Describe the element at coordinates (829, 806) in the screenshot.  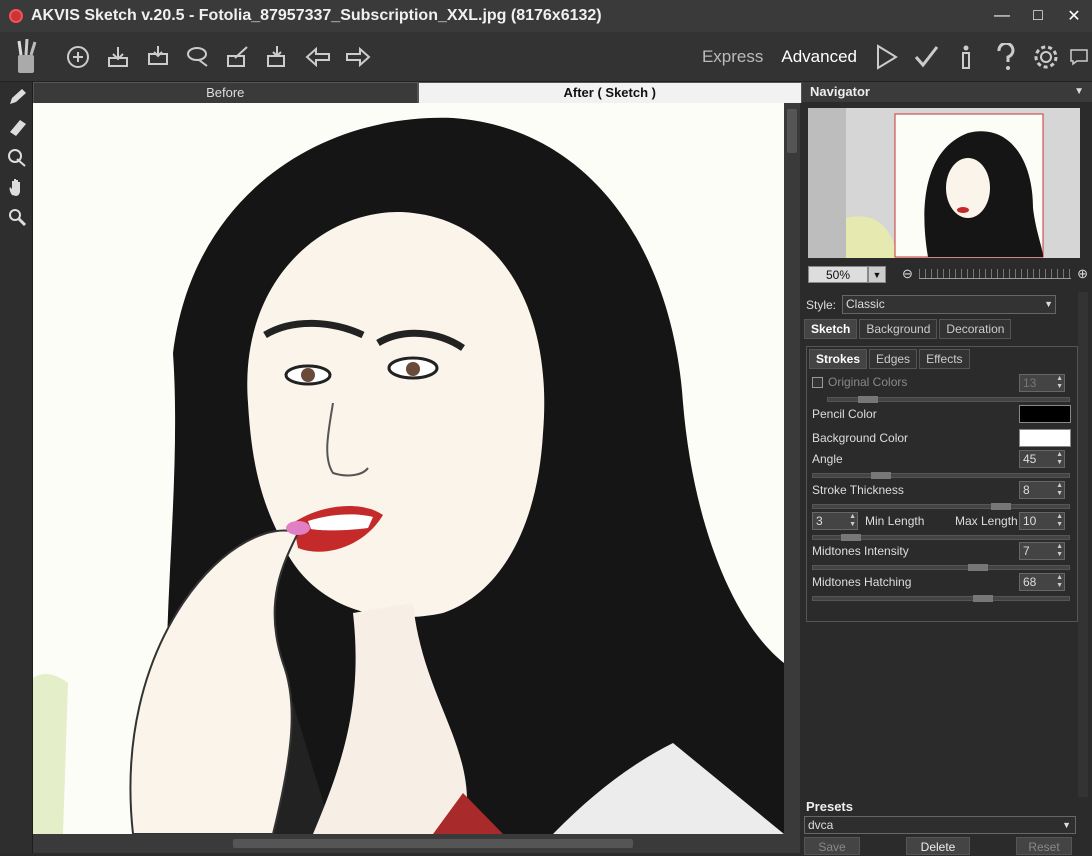
I see `presets-label: Presets` at that location.